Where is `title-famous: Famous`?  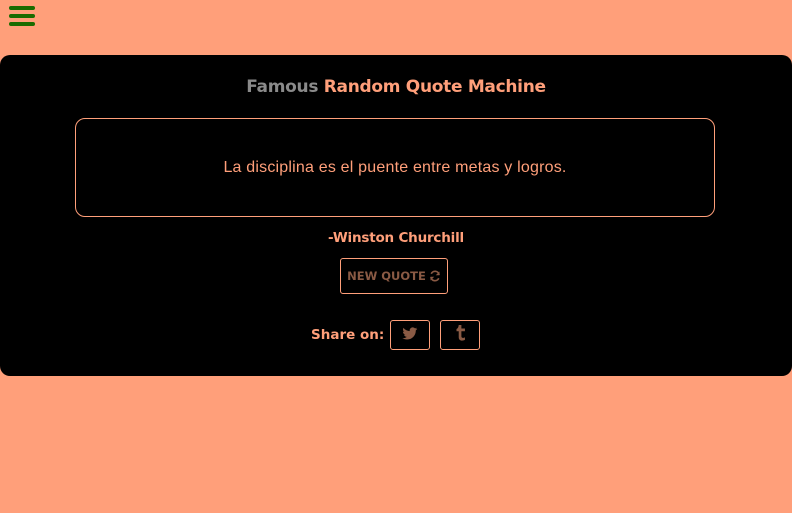 title-famous: Famous is located at coordinates (282, 87).